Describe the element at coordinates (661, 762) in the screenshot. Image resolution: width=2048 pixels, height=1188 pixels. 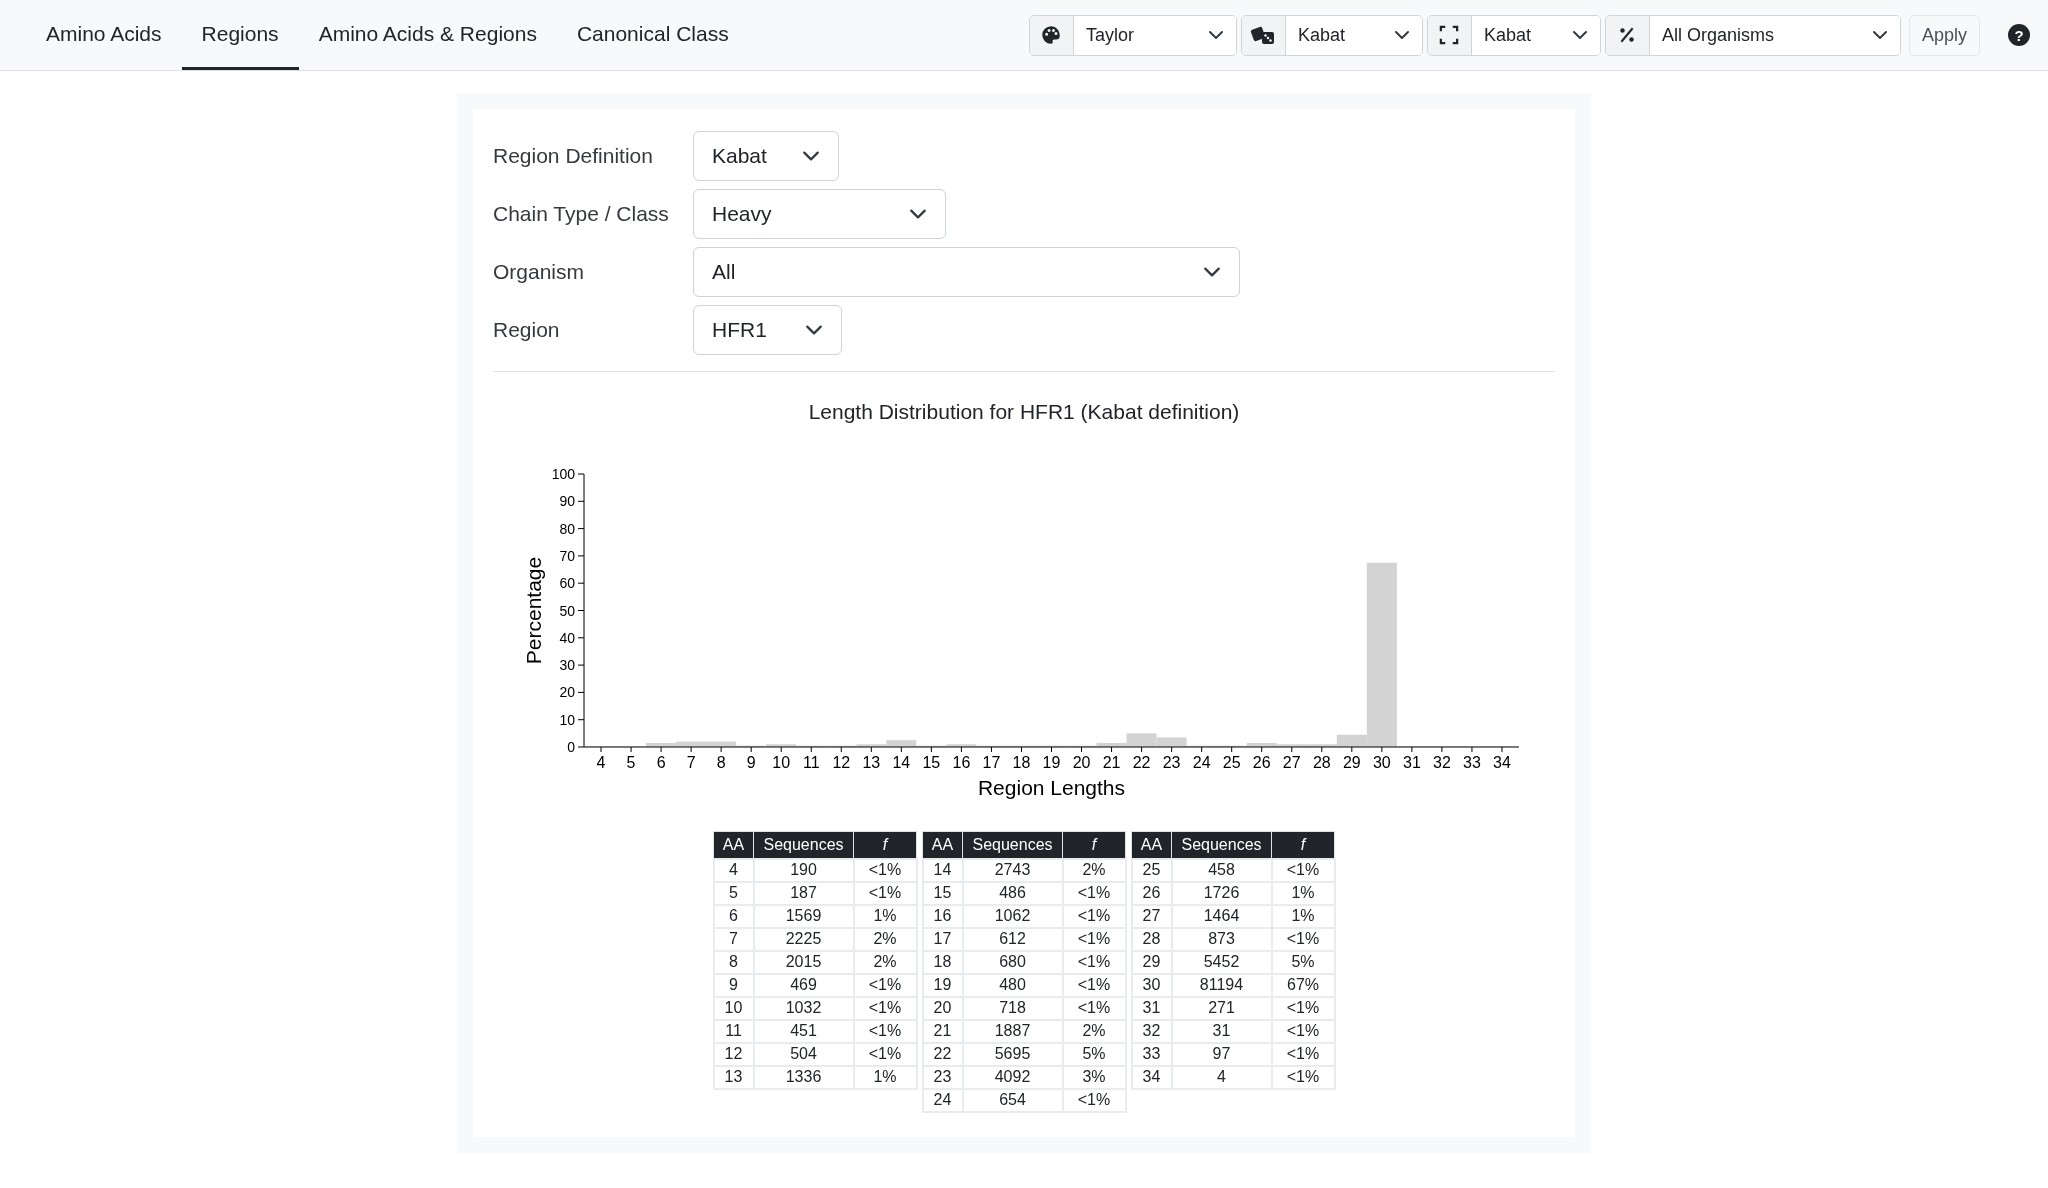
I see `x-tick-label: 6` at that location.